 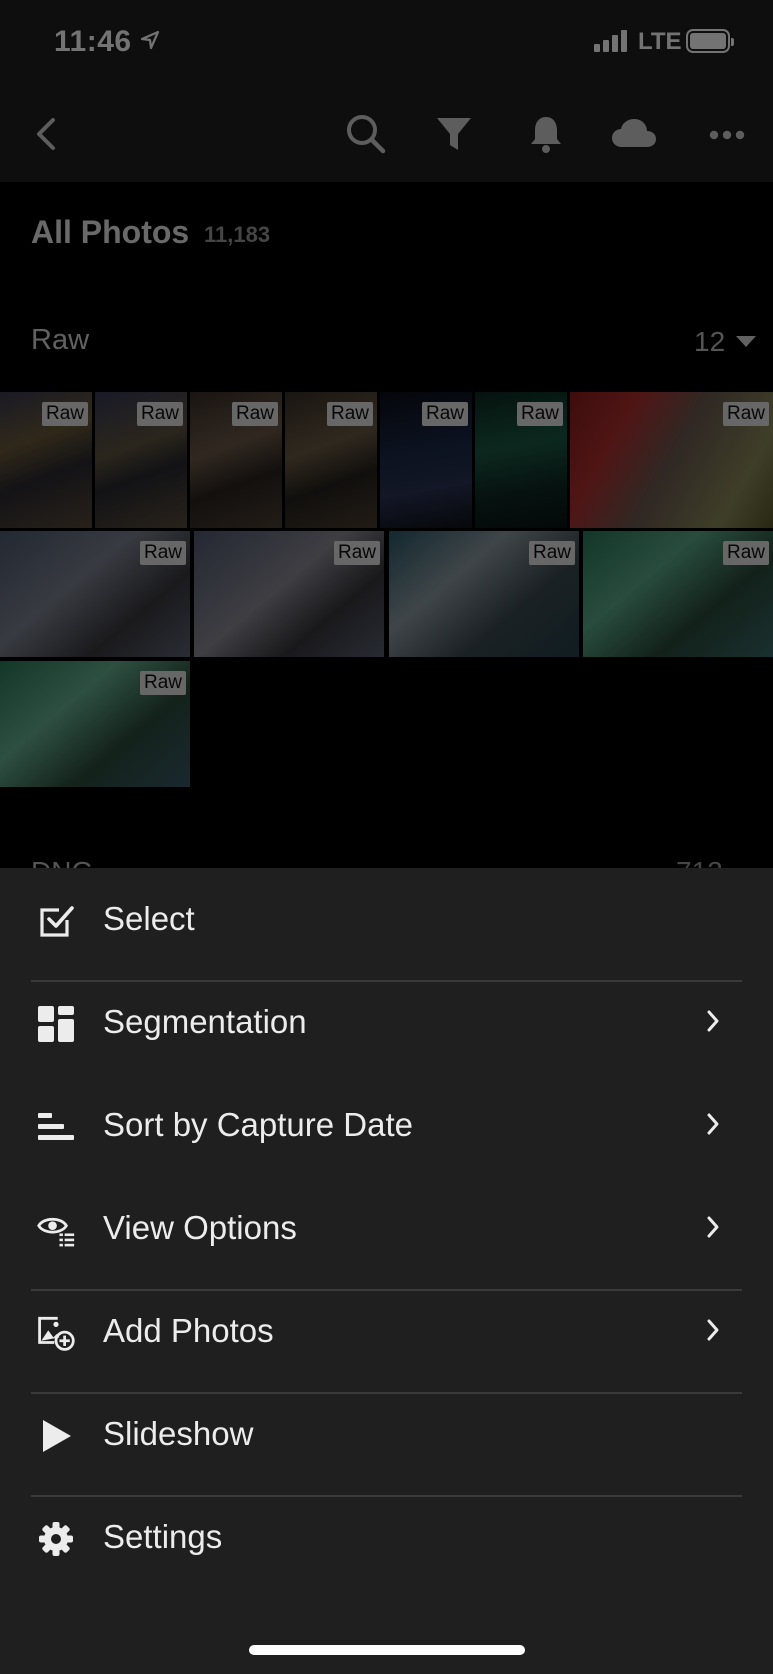 What do you see at coordinates (386, 1331) in the screenshot?
I see `menu-item-add-photos: Add Photos` at bounding box center [386, 1331].